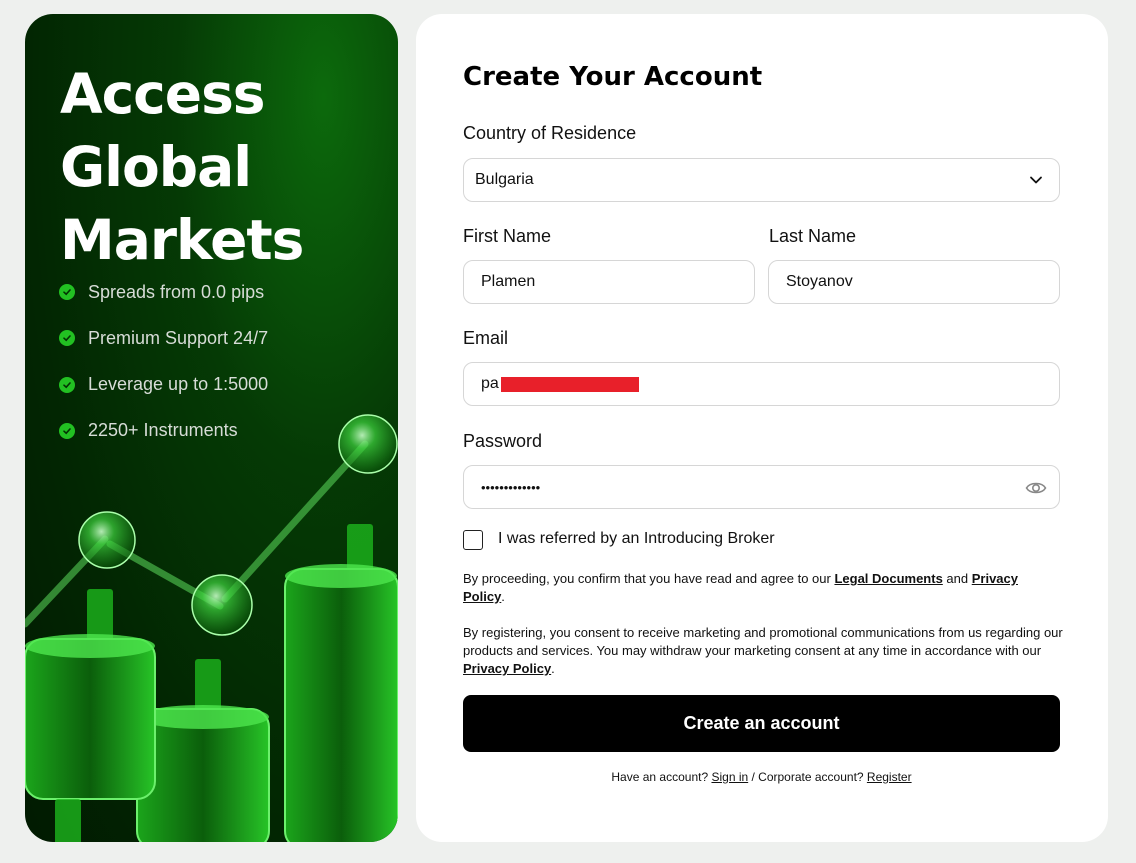 Image resolution: width=1136 pixels, height=863 pixels. Describe the element at coordinates (889, 777) in the screenshot. I see `register-link: Register` at that location.